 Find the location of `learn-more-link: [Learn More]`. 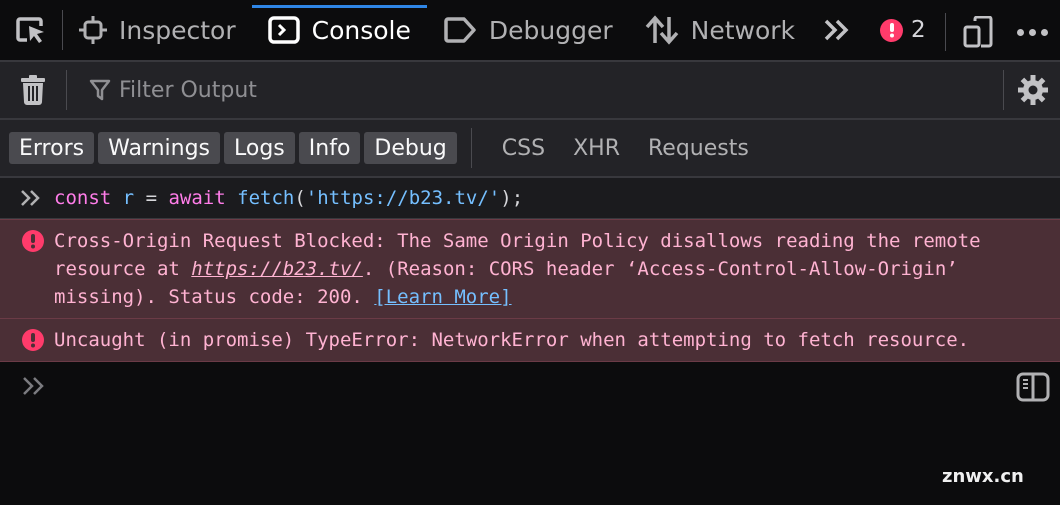

learn-more-link: [Learn More] is located at coordinates (442, 297).